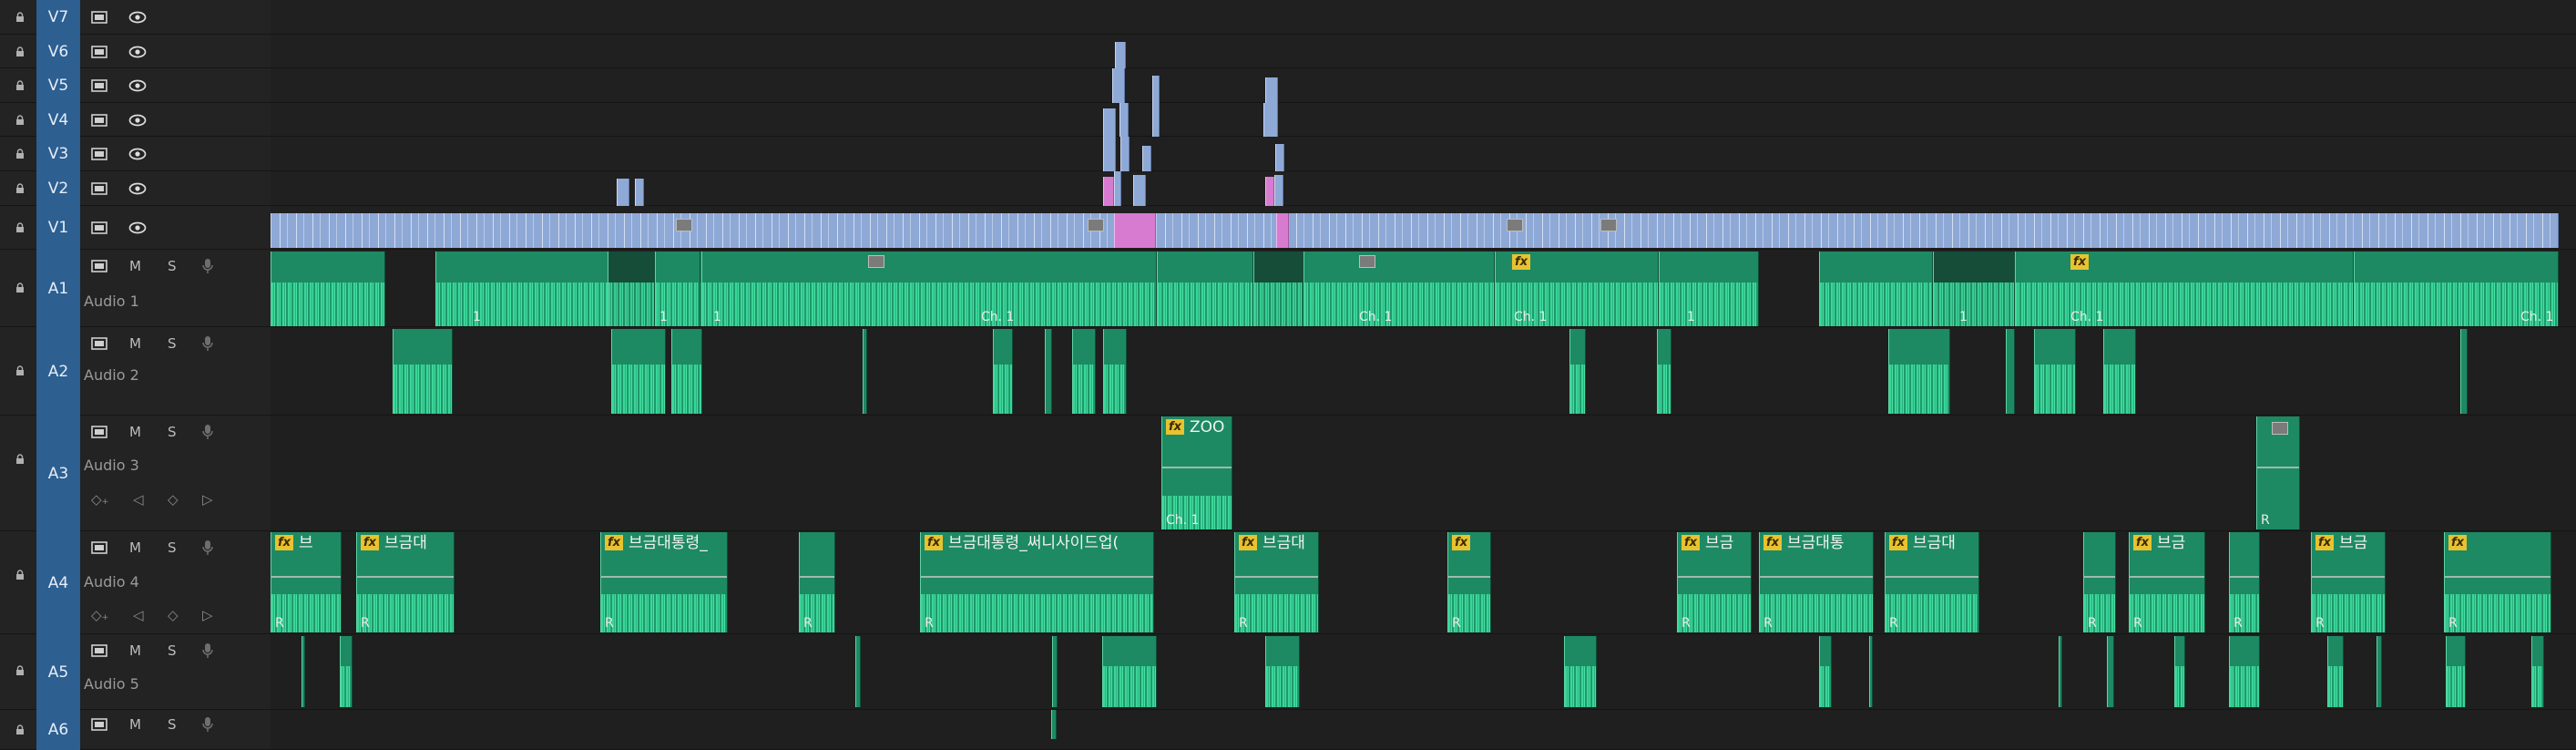 The image size is (2576, 750). Describe the element at coordinates (2184, 289) in the screenshot. I see `audio-clip: fx Ch. 1` at that location.